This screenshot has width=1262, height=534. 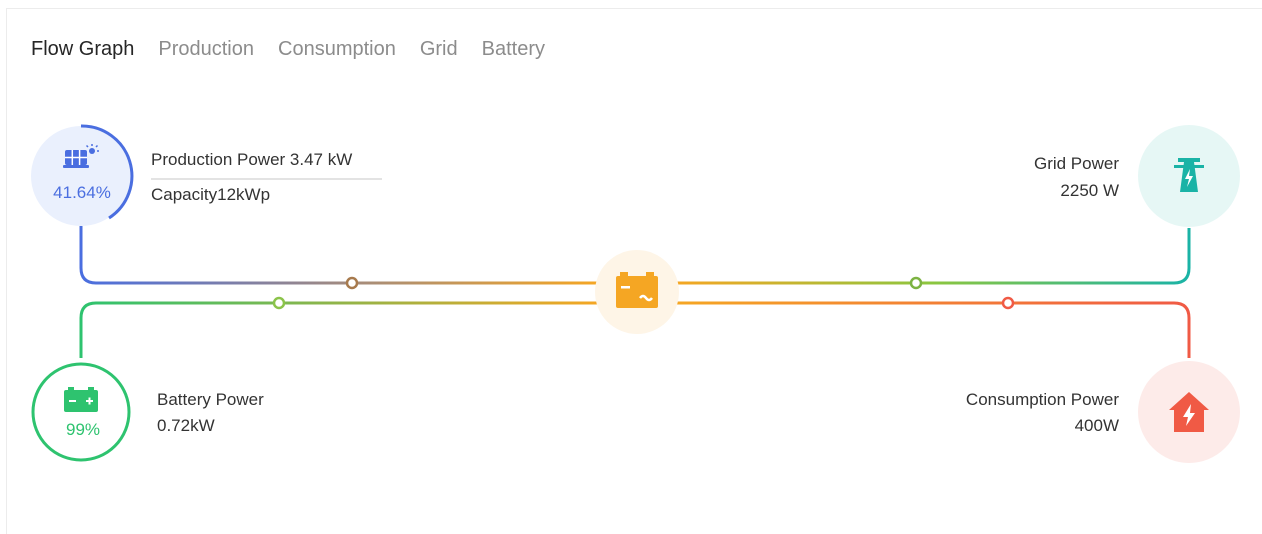 I want to click on battery-power-value: 0.72kW, so click(x=186, y=425).